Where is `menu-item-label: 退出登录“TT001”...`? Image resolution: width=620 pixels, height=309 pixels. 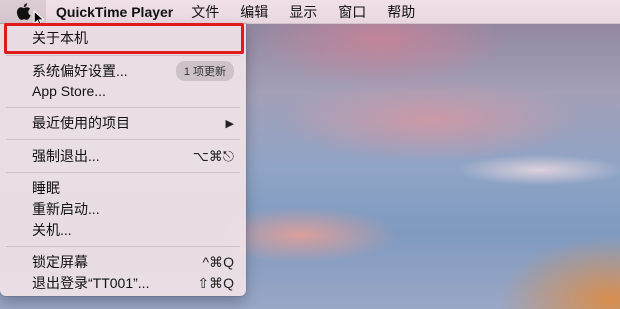 menu-item-label: 退出登录“TT001”... is located at coordinates (91, 283).